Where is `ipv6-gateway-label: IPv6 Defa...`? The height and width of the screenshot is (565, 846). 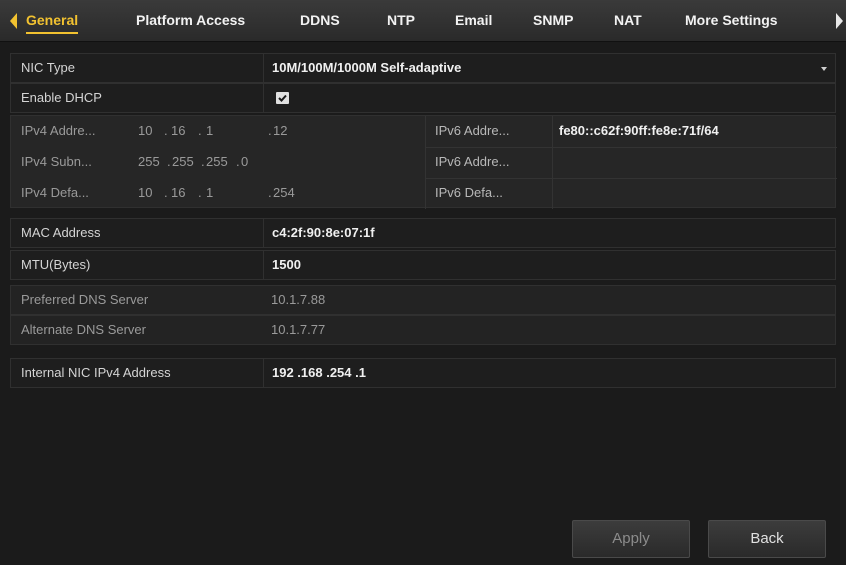 ipv6-gateway-label: IPv6 Defa... is located at coordinates (469, 192).